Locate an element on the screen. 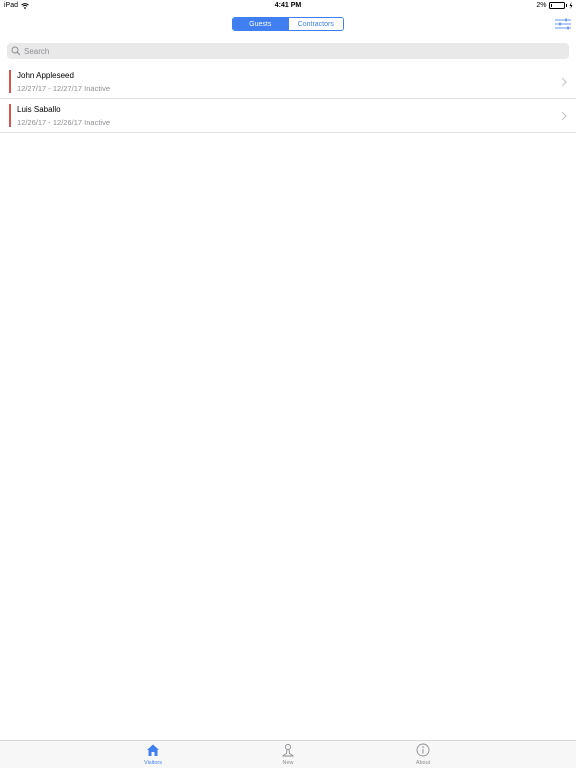 The height and width of the screenshot is (768, 576). tab-new: New is located at coordinates (288, 754).